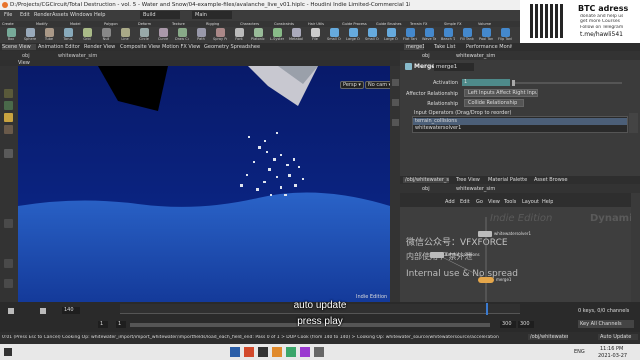 This screenshot has width=640, height=360. What do you see at coordinates (618, 337) in the screenshot?
I see `auto-update-toggle: Auto Update` at bounding box center [618, 337].